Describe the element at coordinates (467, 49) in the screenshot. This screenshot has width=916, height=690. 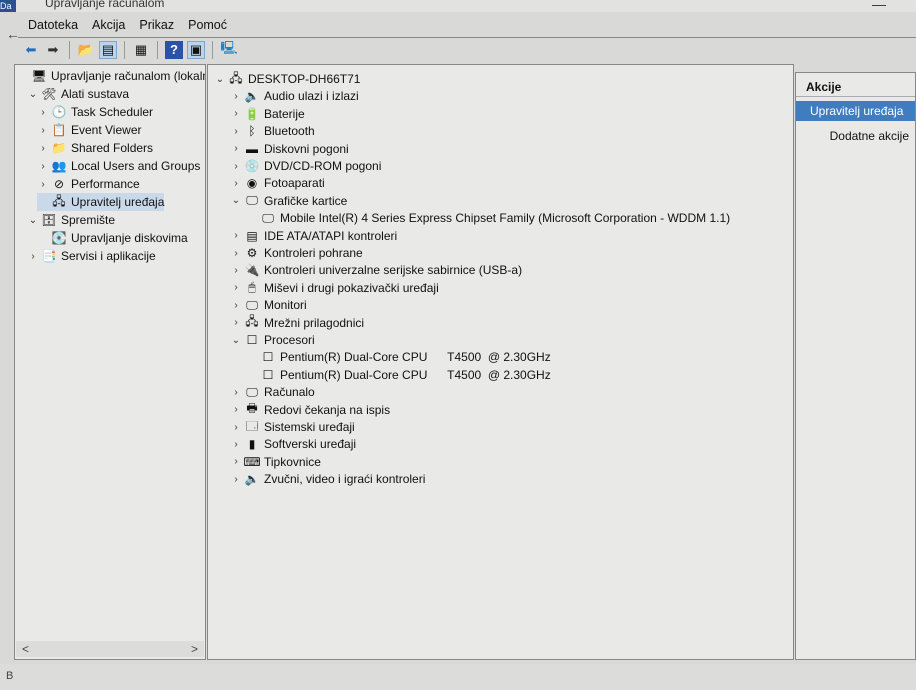
I see `toolbar: ⬅ ➡ 📂 ▤ ▦ ? ▣ 🖳` at that location.